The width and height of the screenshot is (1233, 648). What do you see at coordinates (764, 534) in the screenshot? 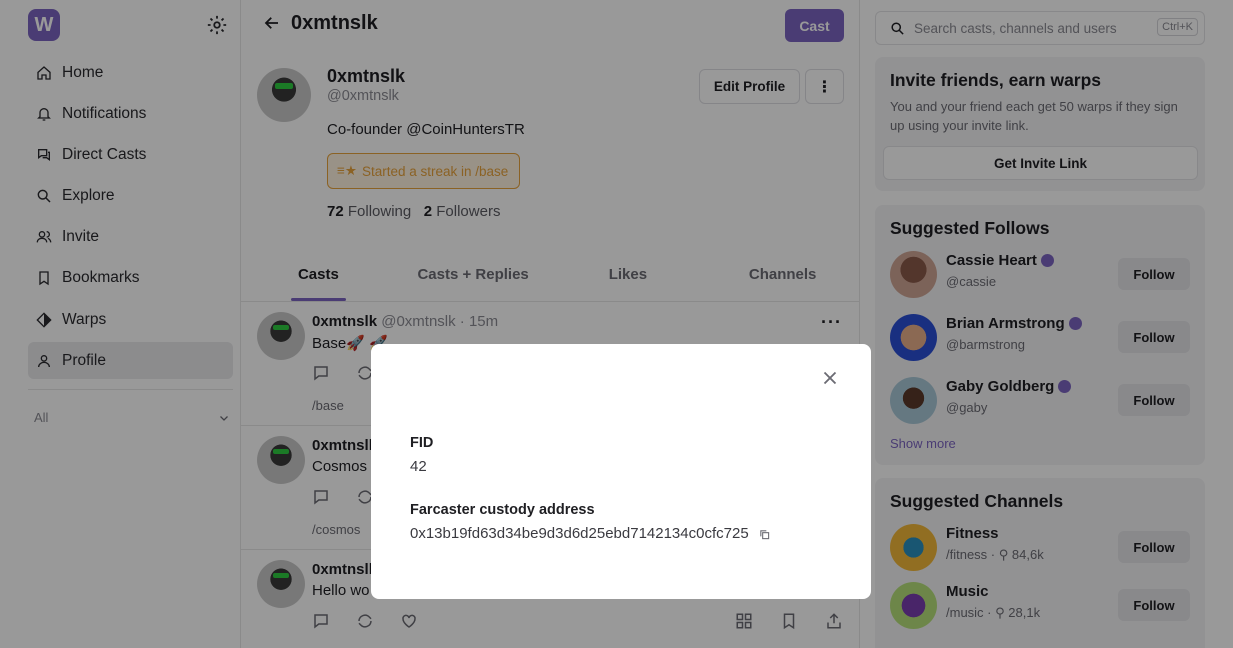
I see `copy-icon` at bounding box center [764, 534].